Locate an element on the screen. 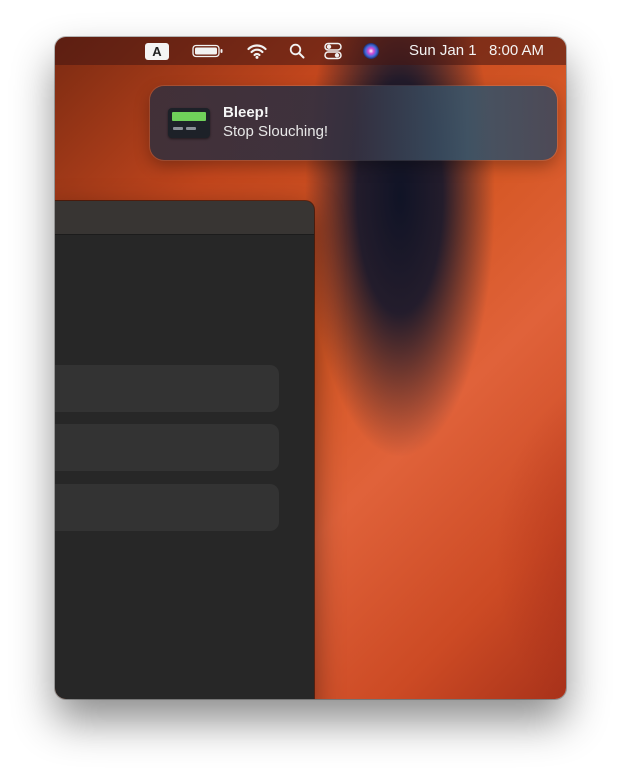  spotlight-menu is located at coordinates (297, 51).